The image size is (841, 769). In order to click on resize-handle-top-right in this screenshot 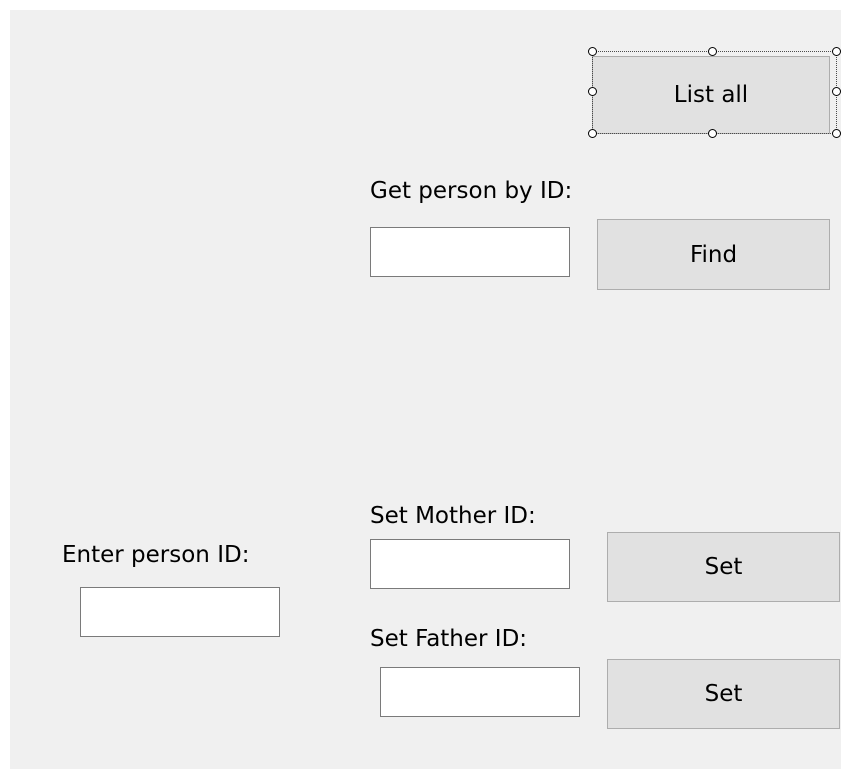, I will do `click(836, 51)`.